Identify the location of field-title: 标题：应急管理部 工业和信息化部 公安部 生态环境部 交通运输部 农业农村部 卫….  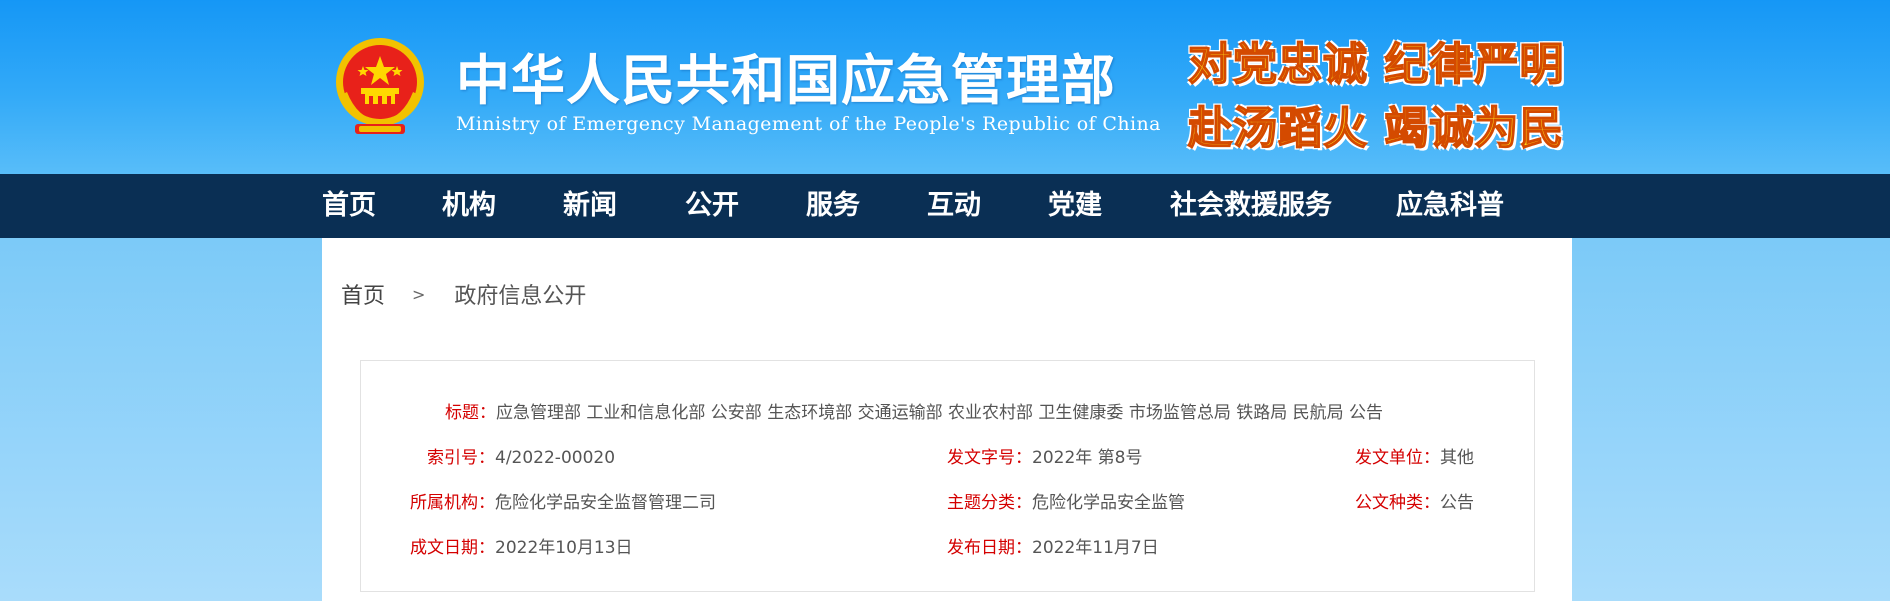
(914, 410).